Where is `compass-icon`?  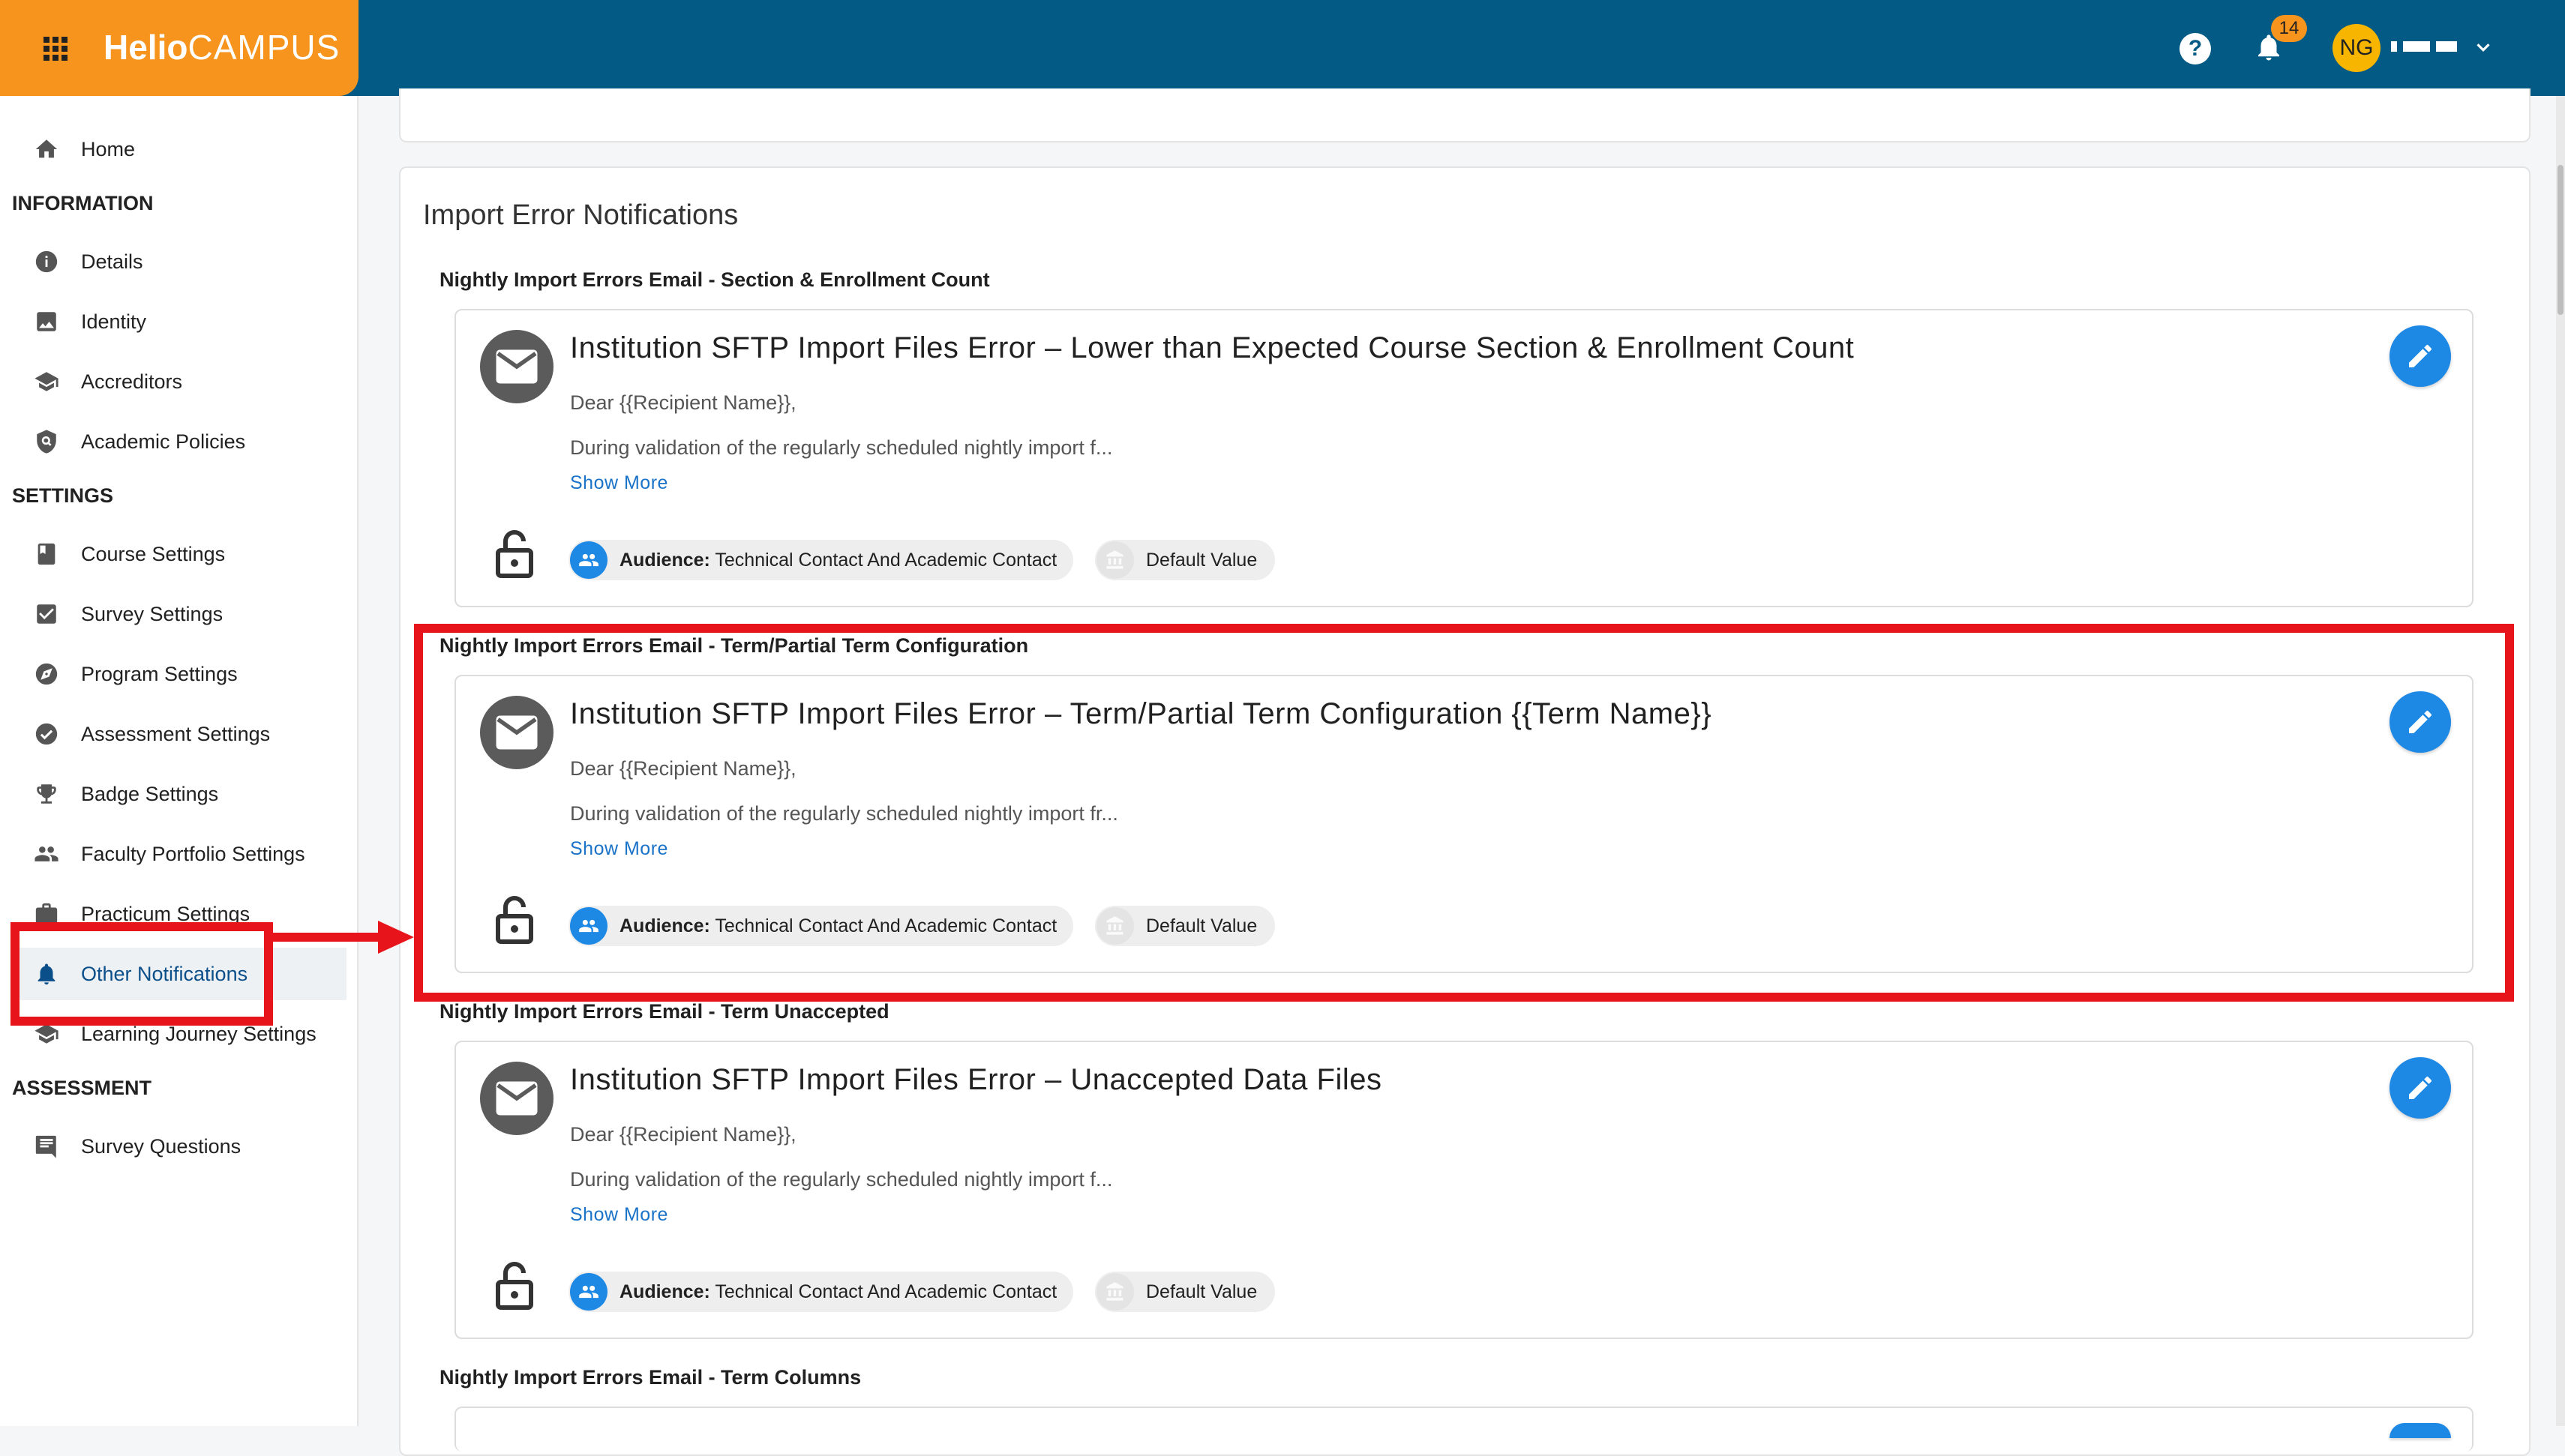
compass-icon is located at coordinates (46, 674).